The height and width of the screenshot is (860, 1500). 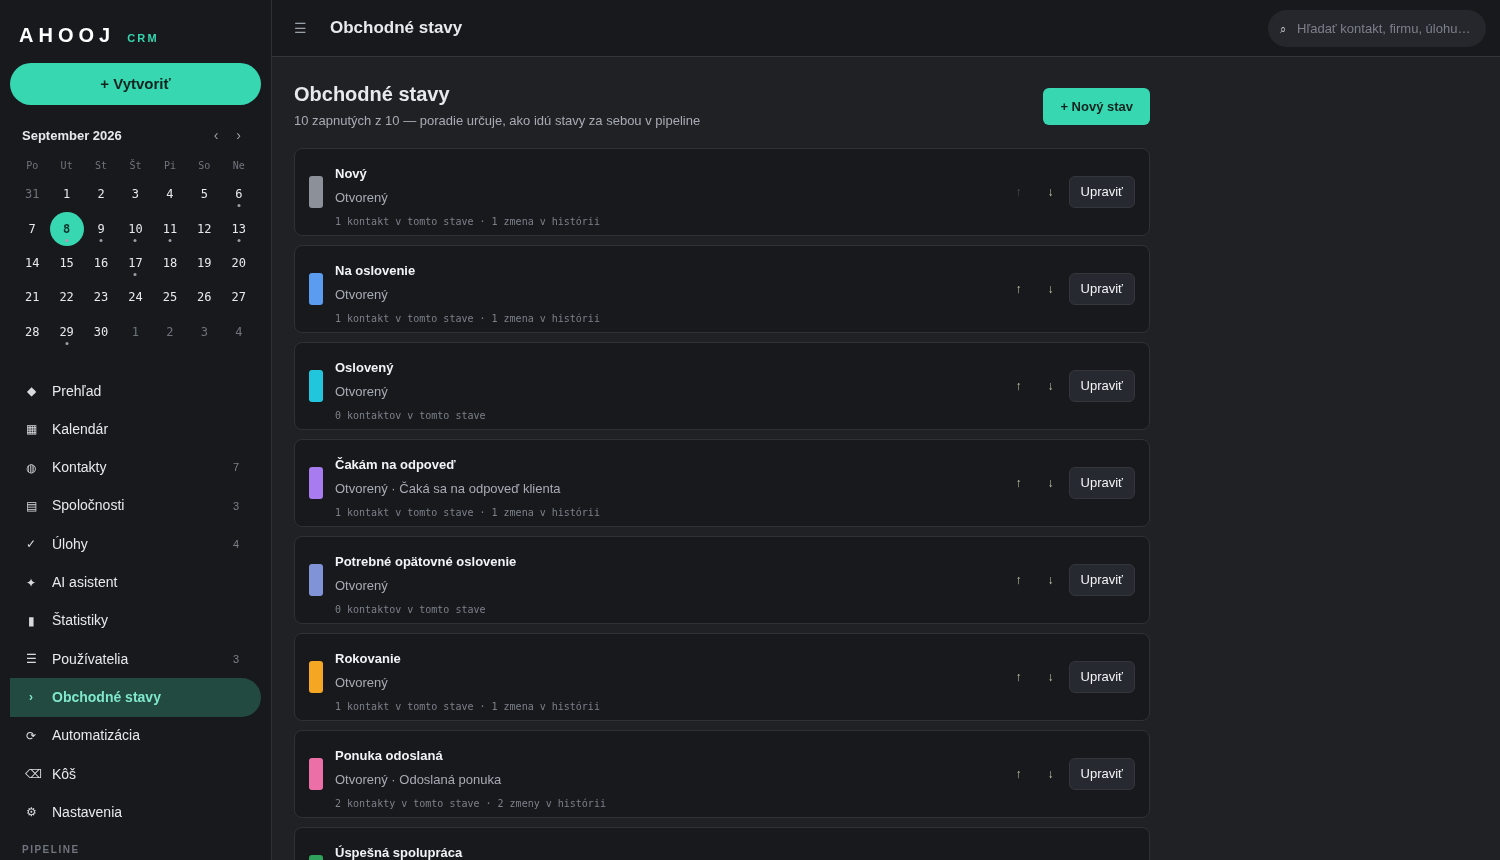 I want to click on brand-logo: AHOOJ, so click(x=67, y=35).